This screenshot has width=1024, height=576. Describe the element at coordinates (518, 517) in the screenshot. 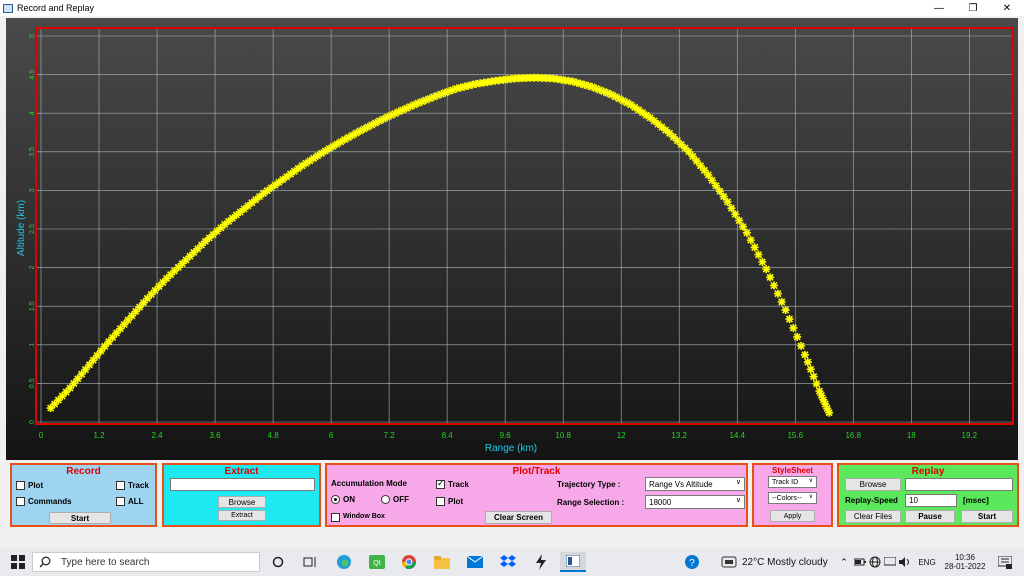

I see `clear-screen-button: Clear Screen` at that location.